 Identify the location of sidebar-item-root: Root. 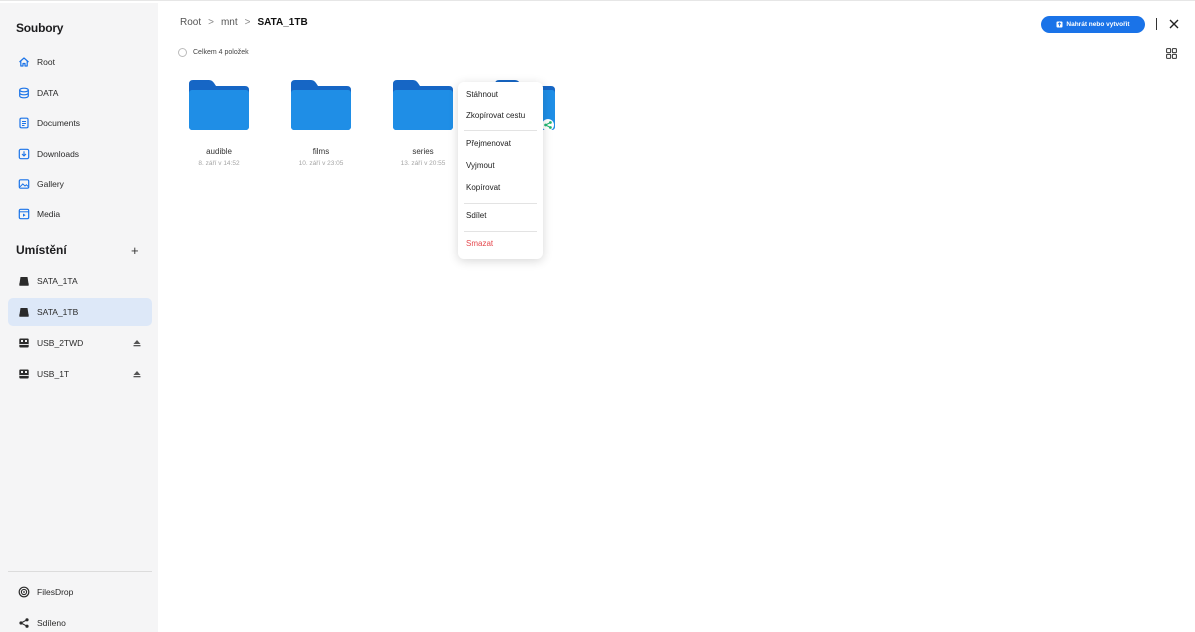
(80, 62).